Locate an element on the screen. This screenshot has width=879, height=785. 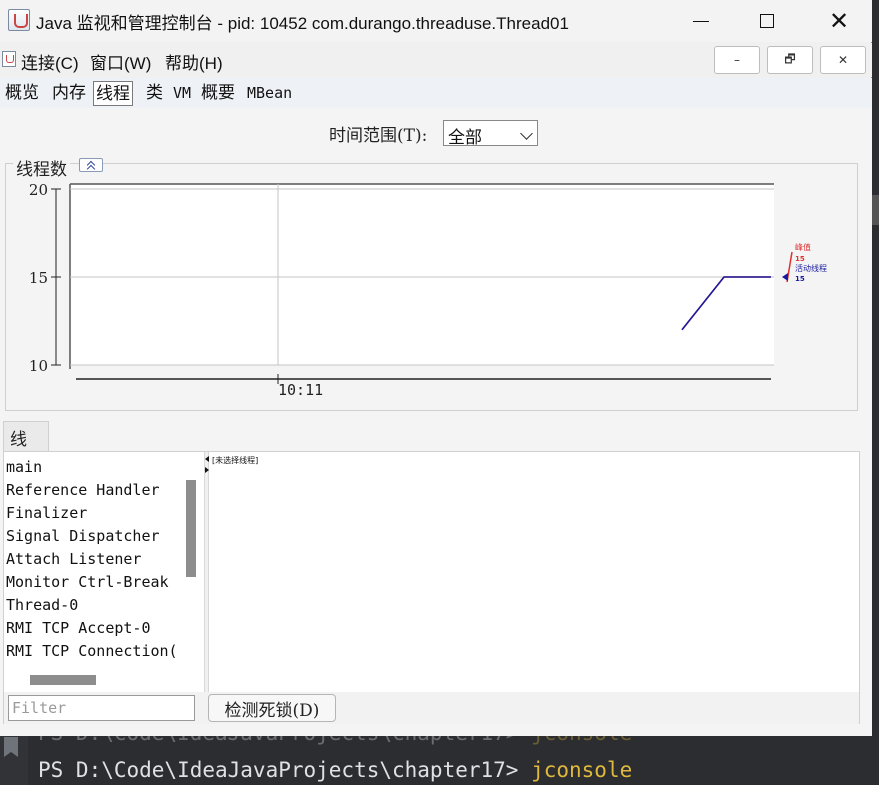
close-icon: ✕ is located at coordinates (839, 21).